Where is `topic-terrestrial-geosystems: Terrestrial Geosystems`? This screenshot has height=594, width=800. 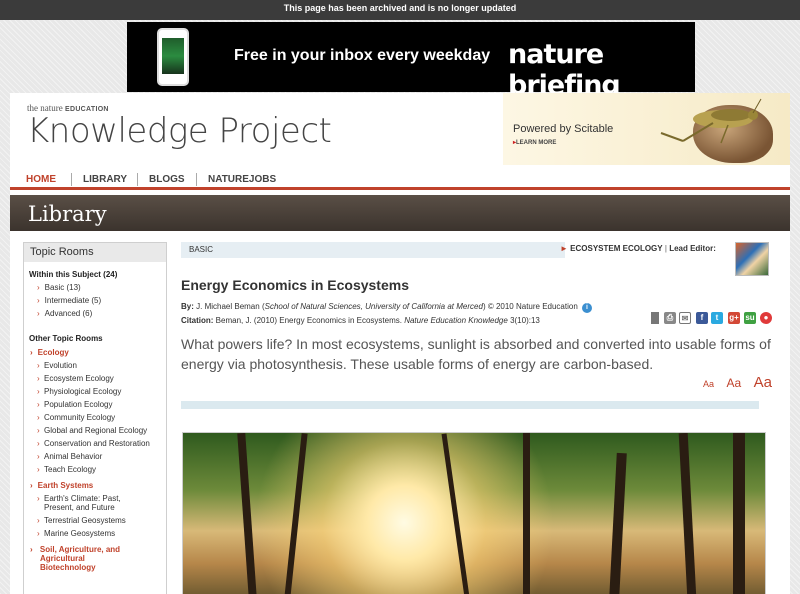 topic-terrestrial-geosystems: Terrestrial Geosystems is located at coordinates (101, 520).